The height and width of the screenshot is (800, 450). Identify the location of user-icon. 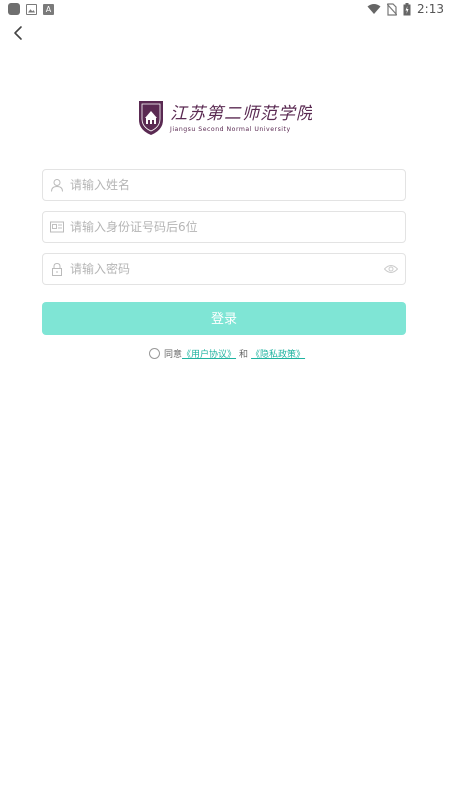
(57, 185).